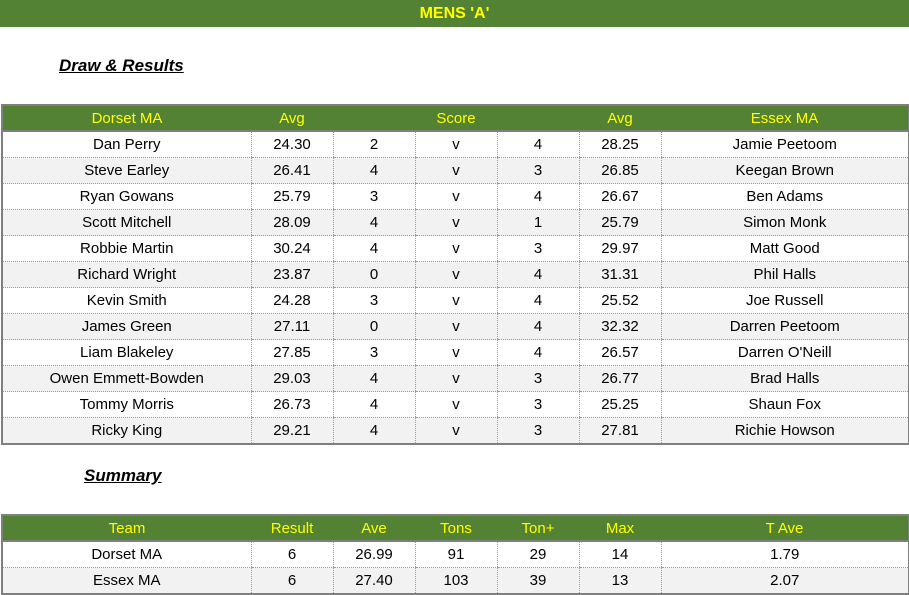 This screenshot has width=909, height=595. What do you see at coordinates (126, 248) in the screenshot?
I see `home-player-cell: Robbie Martin` at bounding box center [126, 248].